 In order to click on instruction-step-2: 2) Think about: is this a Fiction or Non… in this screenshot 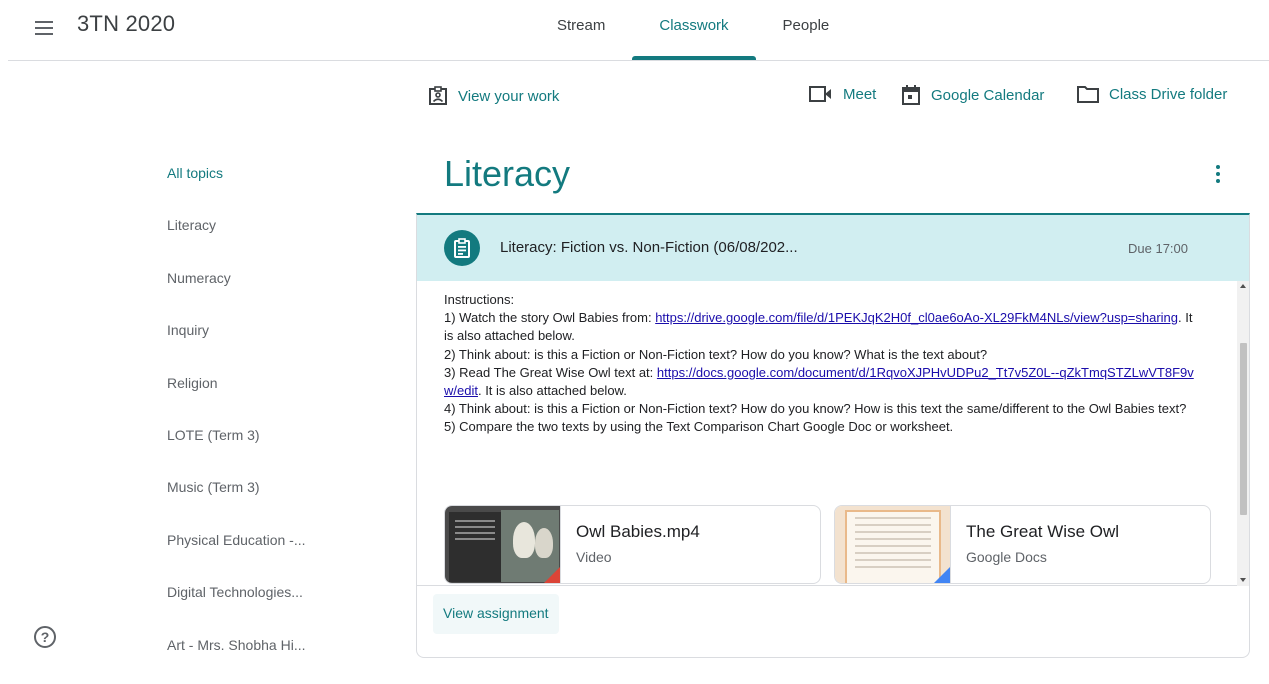, I will do `click(716, 354)`.